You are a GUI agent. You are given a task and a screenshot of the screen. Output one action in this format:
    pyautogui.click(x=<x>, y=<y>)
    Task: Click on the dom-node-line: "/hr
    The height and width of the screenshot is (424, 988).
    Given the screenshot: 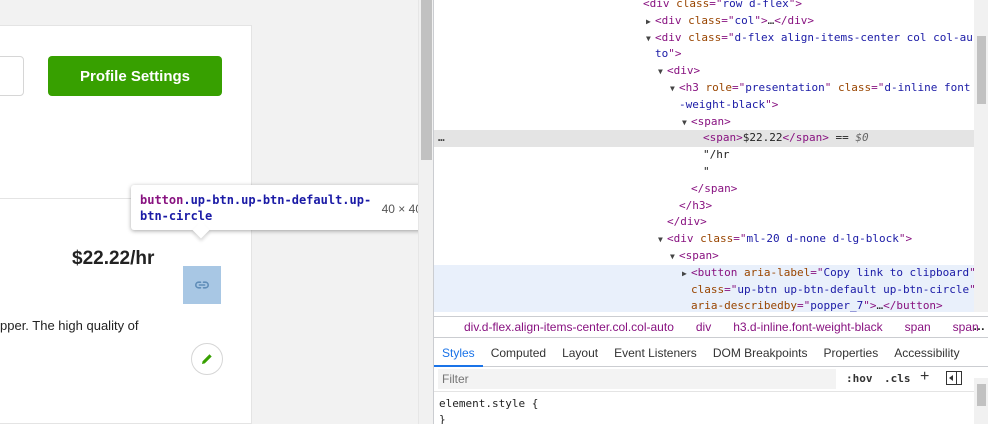 What is the action you would take?
    pyautogui.click(x=704, y=155)
    